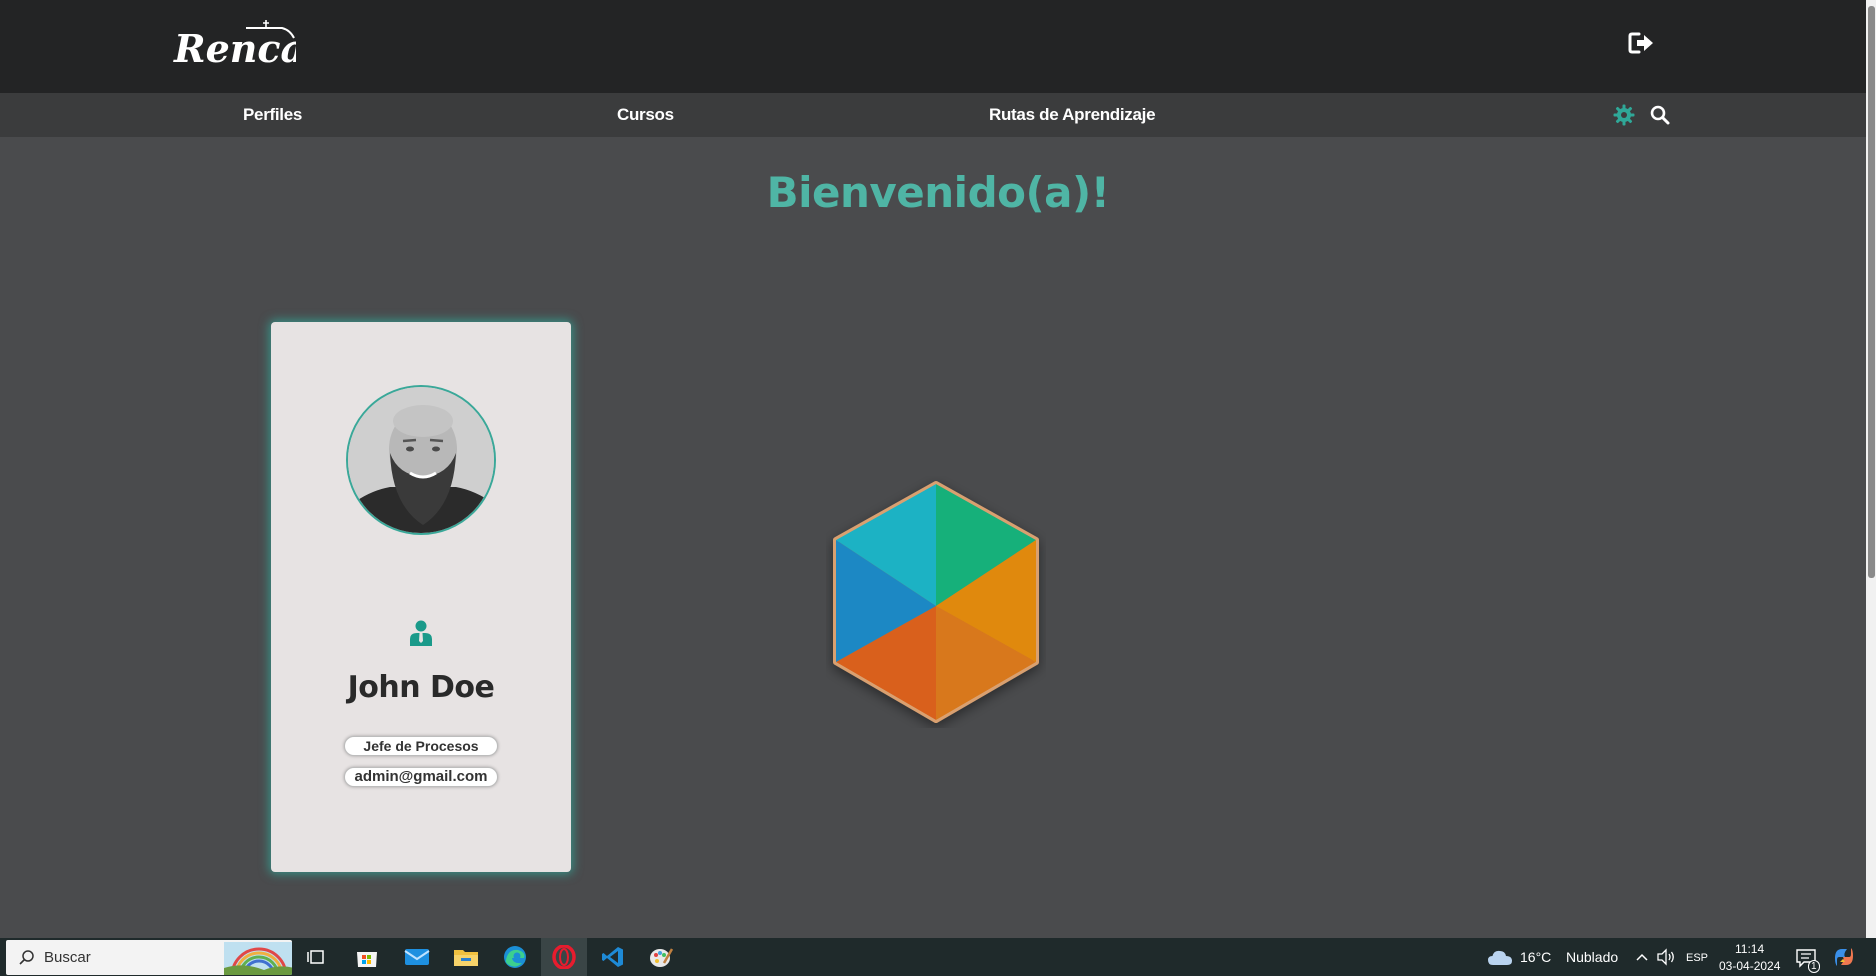  What do you see at coordinates (1624, 115) in the screenshot?
I see `gear-icon` at bounding box center [1624, 115].